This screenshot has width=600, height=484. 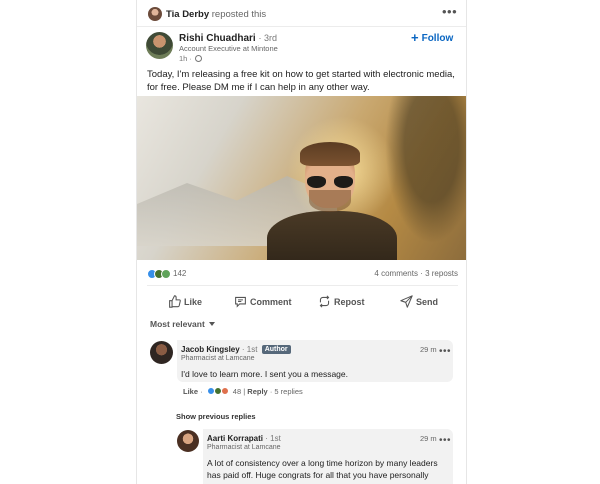 What do you see at coordinates (427, 302) in the screenshot?
I see `send-label: Send` at bounding box center [427, 302].